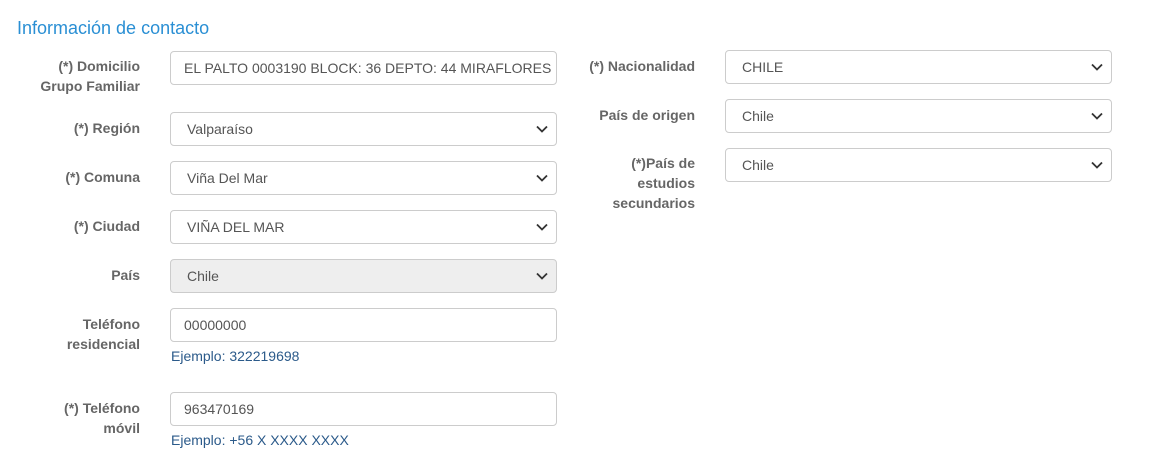 The image size is (1171, 473). Describe the element at coordinates (235, 356) in the screenshot. I see `telefono-residencial-hint: Ejemplo: 322219698` at that location.